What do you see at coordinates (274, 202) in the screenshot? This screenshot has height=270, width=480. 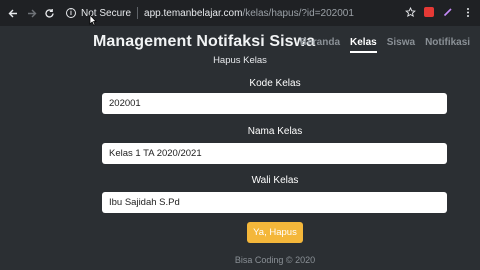 I see `wali-kelas-field: Ibu Sajidah S.Pd` at bounding box center [274, 202].